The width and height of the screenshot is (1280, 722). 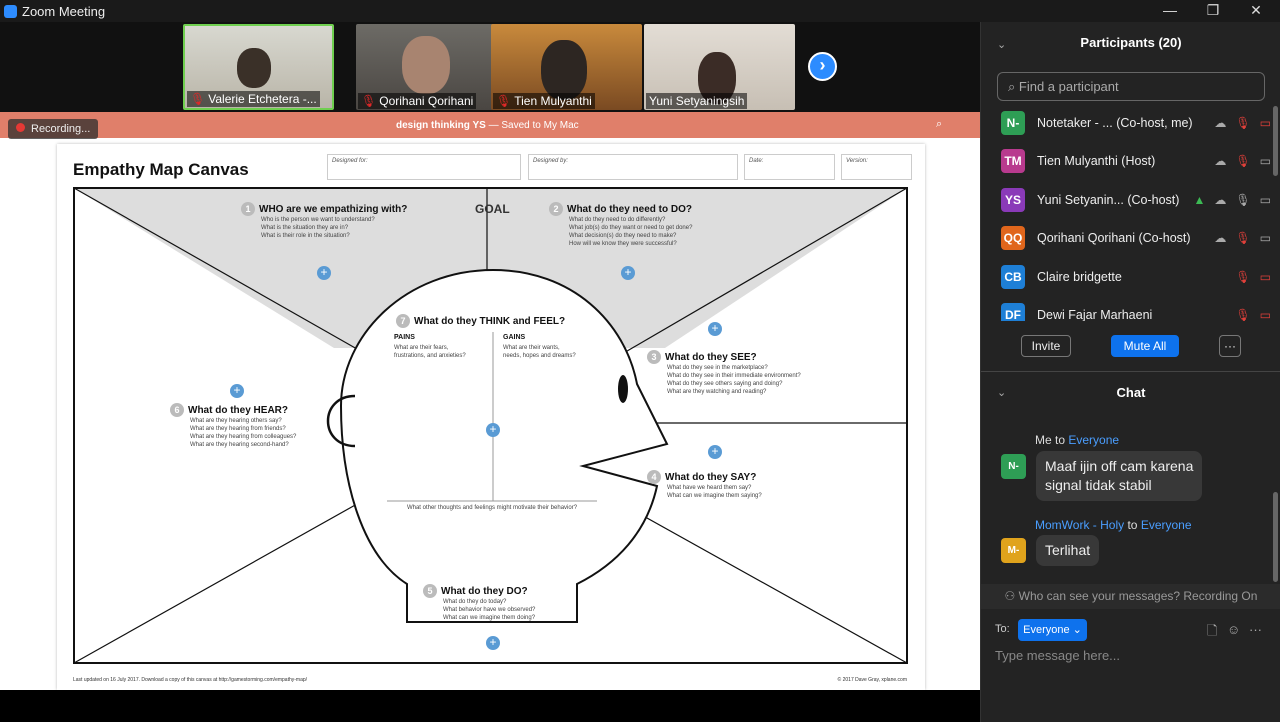 I want to click on window-title: Zoom Meeting, so click(x=64, y=11).